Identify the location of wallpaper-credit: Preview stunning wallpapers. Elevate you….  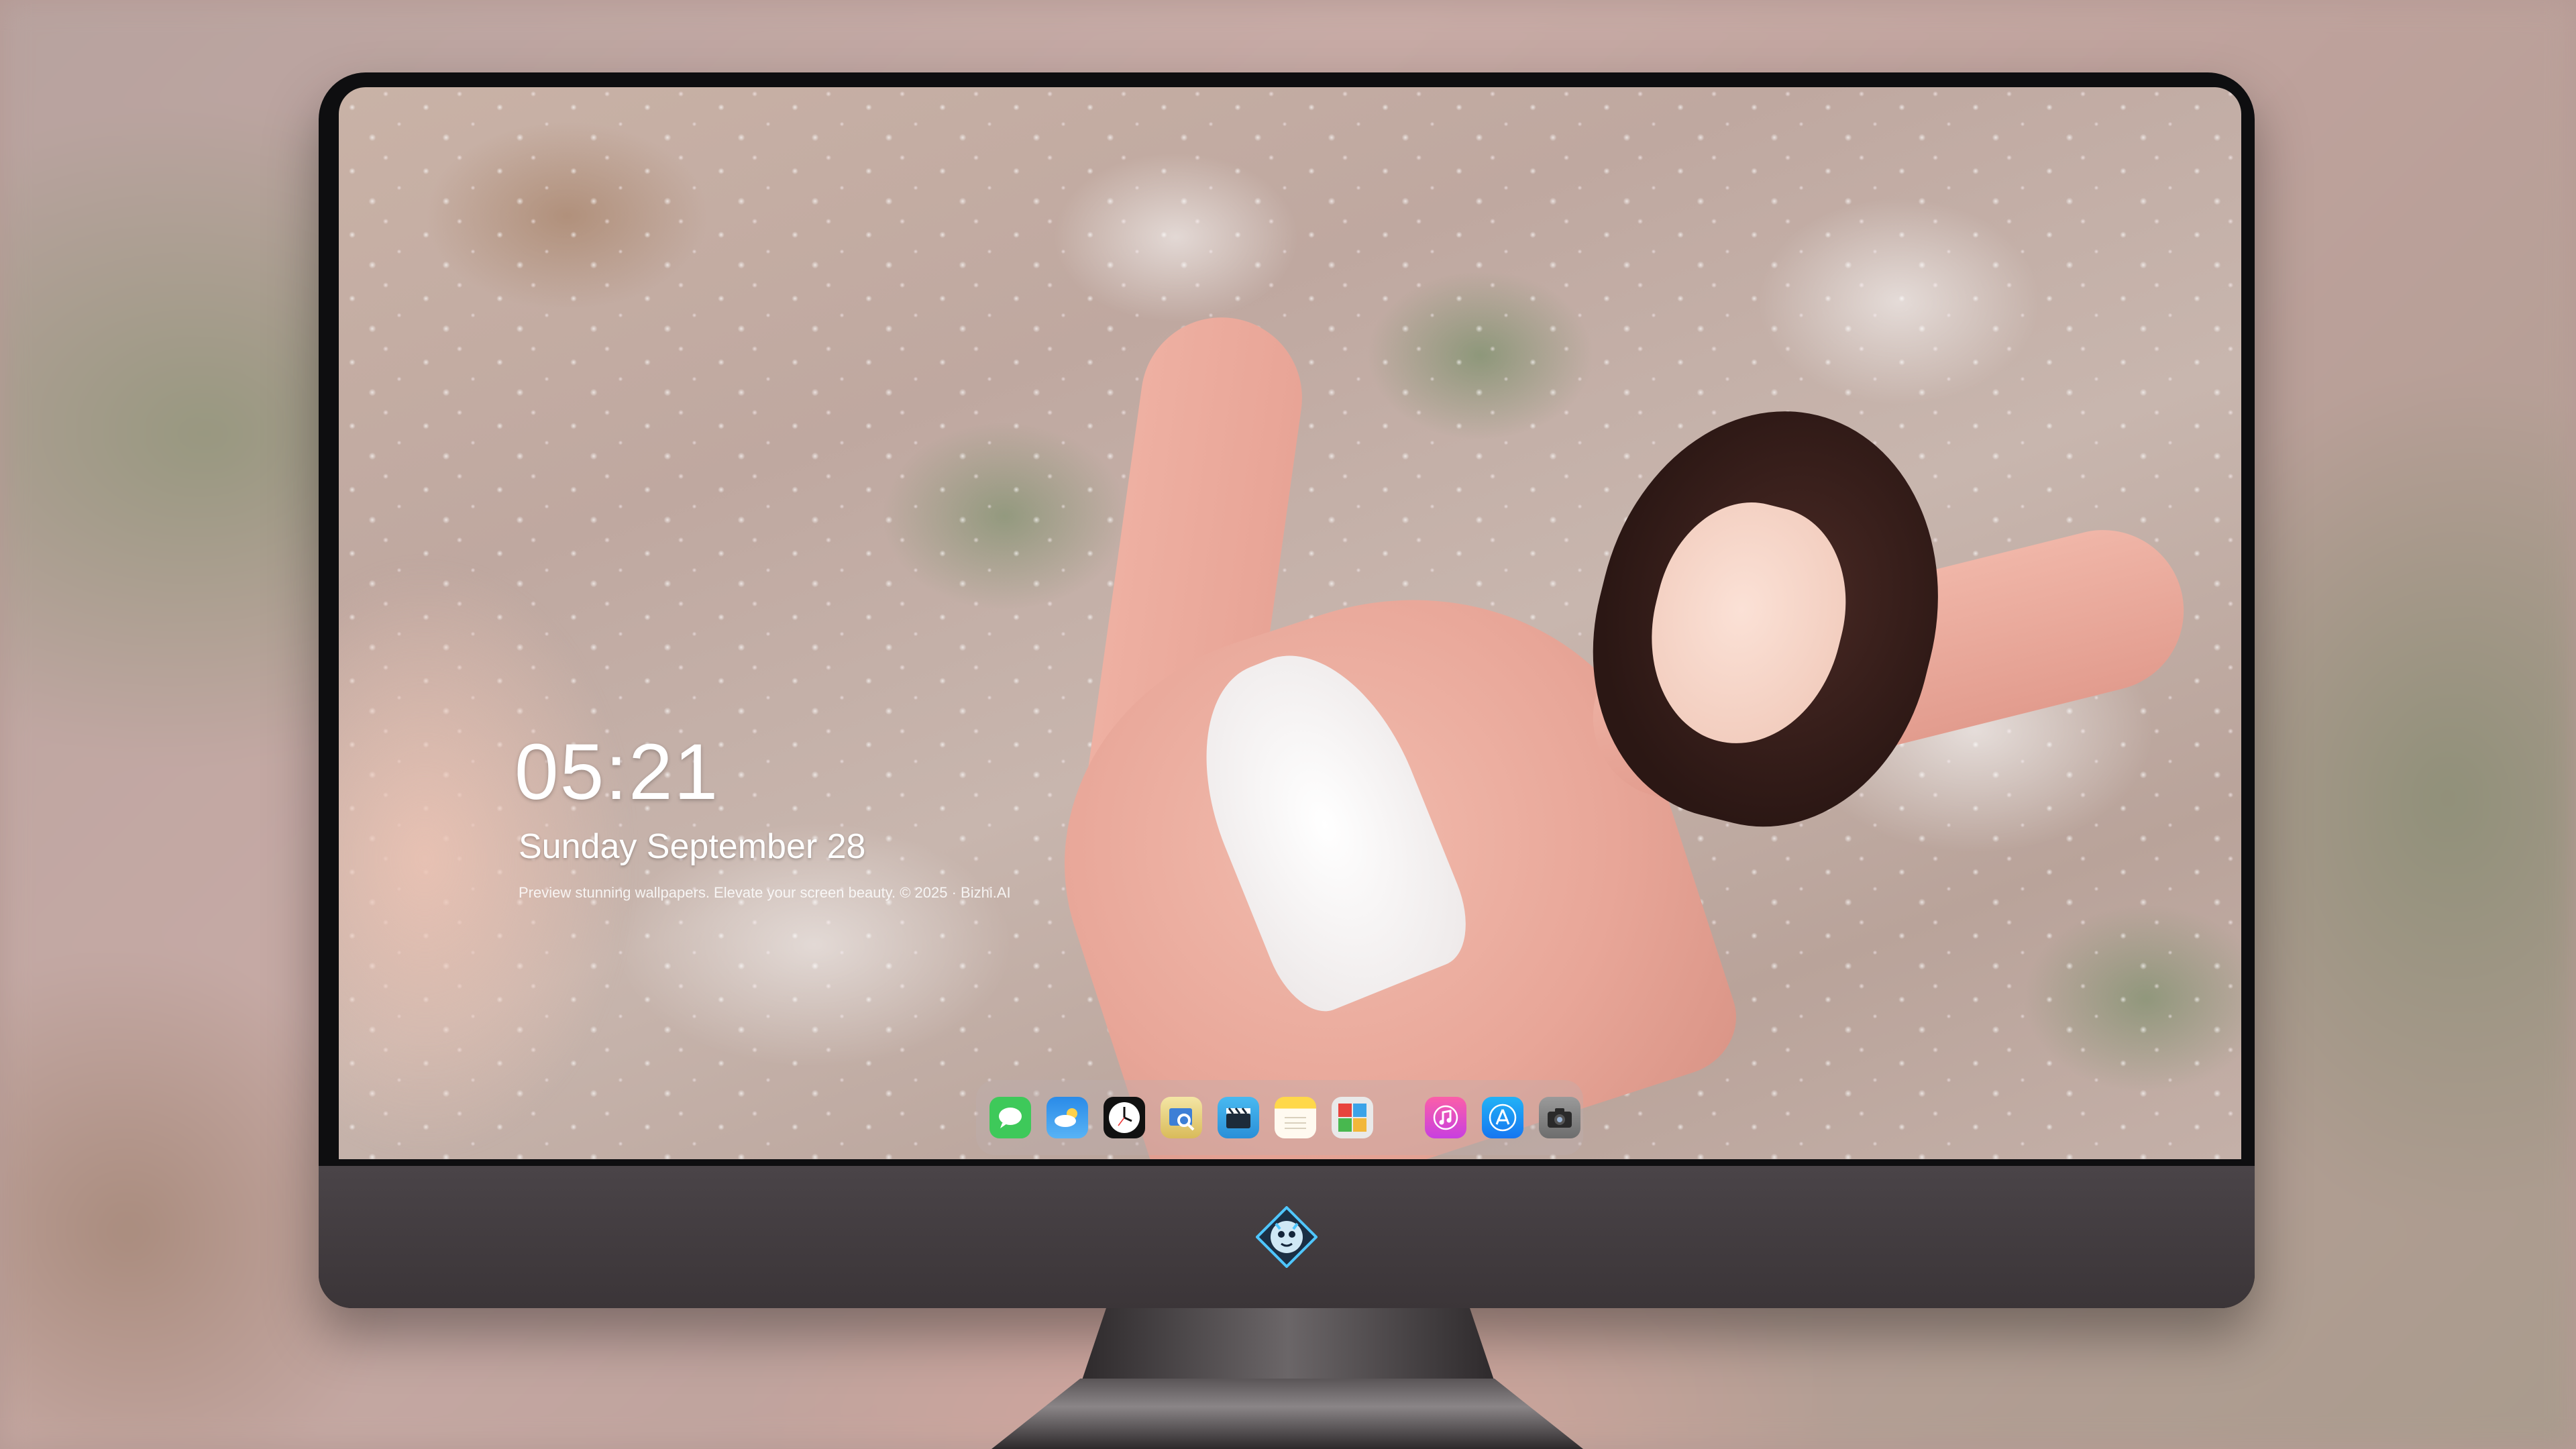
(765, 892).